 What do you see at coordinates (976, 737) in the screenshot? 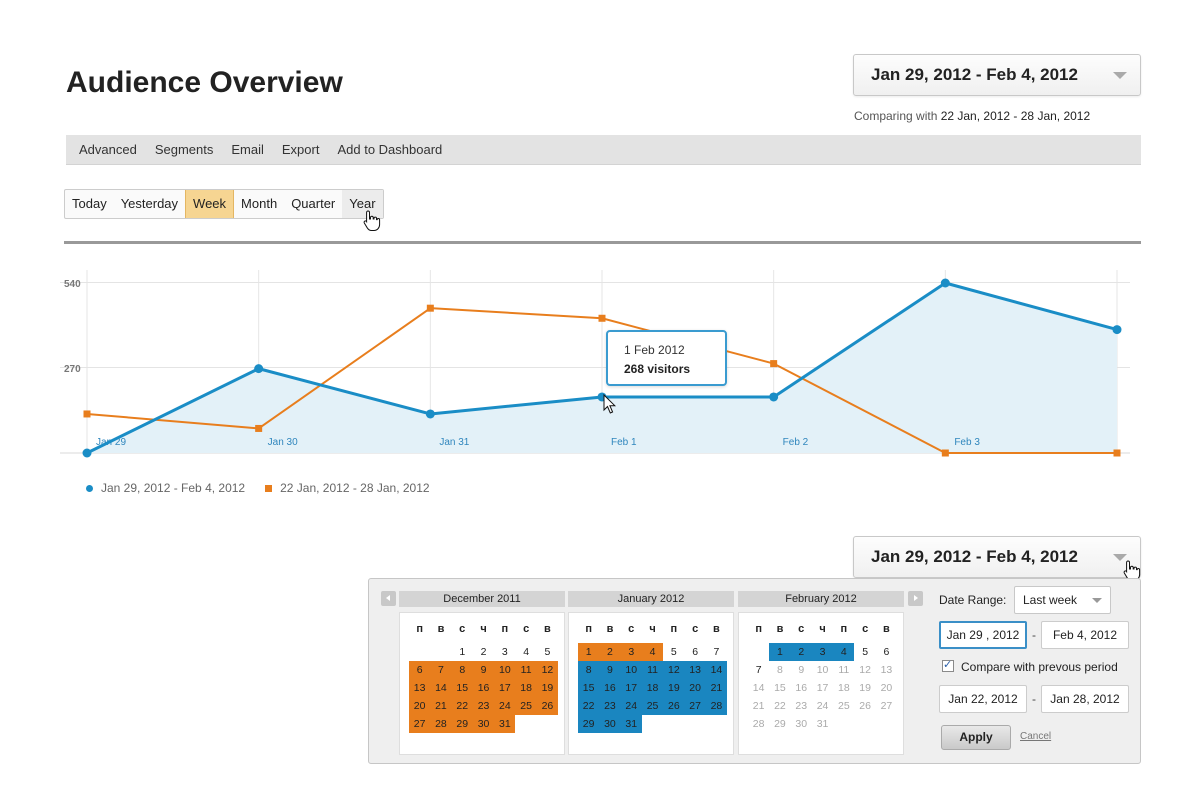
I see `apply-button: Apply` at bounding box center [976, 737].